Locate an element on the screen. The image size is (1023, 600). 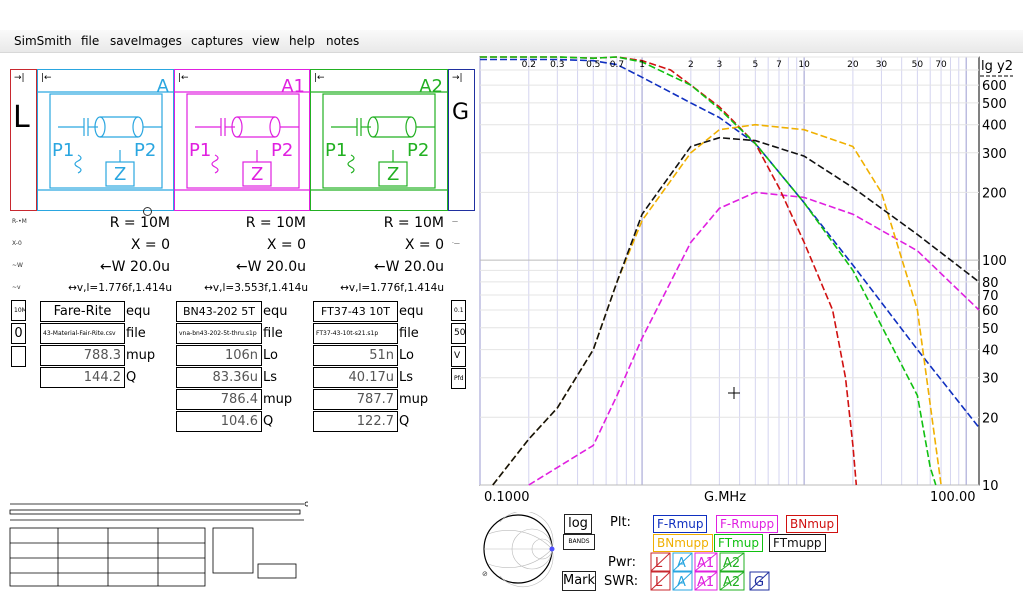
block-a2: |← A2 P1 P2 Z is located at coordinates (379, 140).